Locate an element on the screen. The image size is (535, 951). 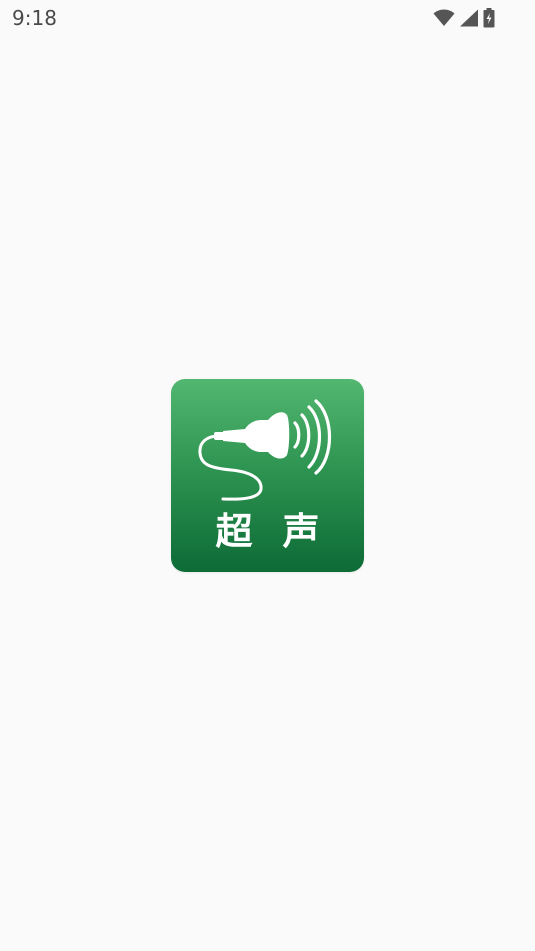
status-icons is located at coordinates (464, 18).